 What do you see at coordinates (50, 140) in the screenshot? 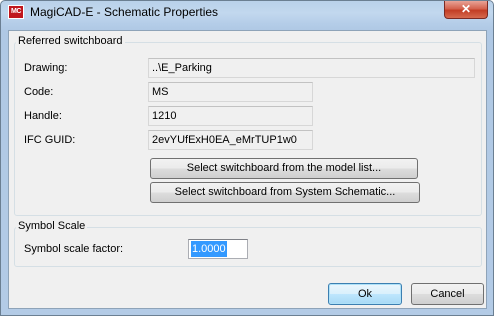
I see `ifc-guid-label: IFC GUID:` at bounding box center [50, 140].